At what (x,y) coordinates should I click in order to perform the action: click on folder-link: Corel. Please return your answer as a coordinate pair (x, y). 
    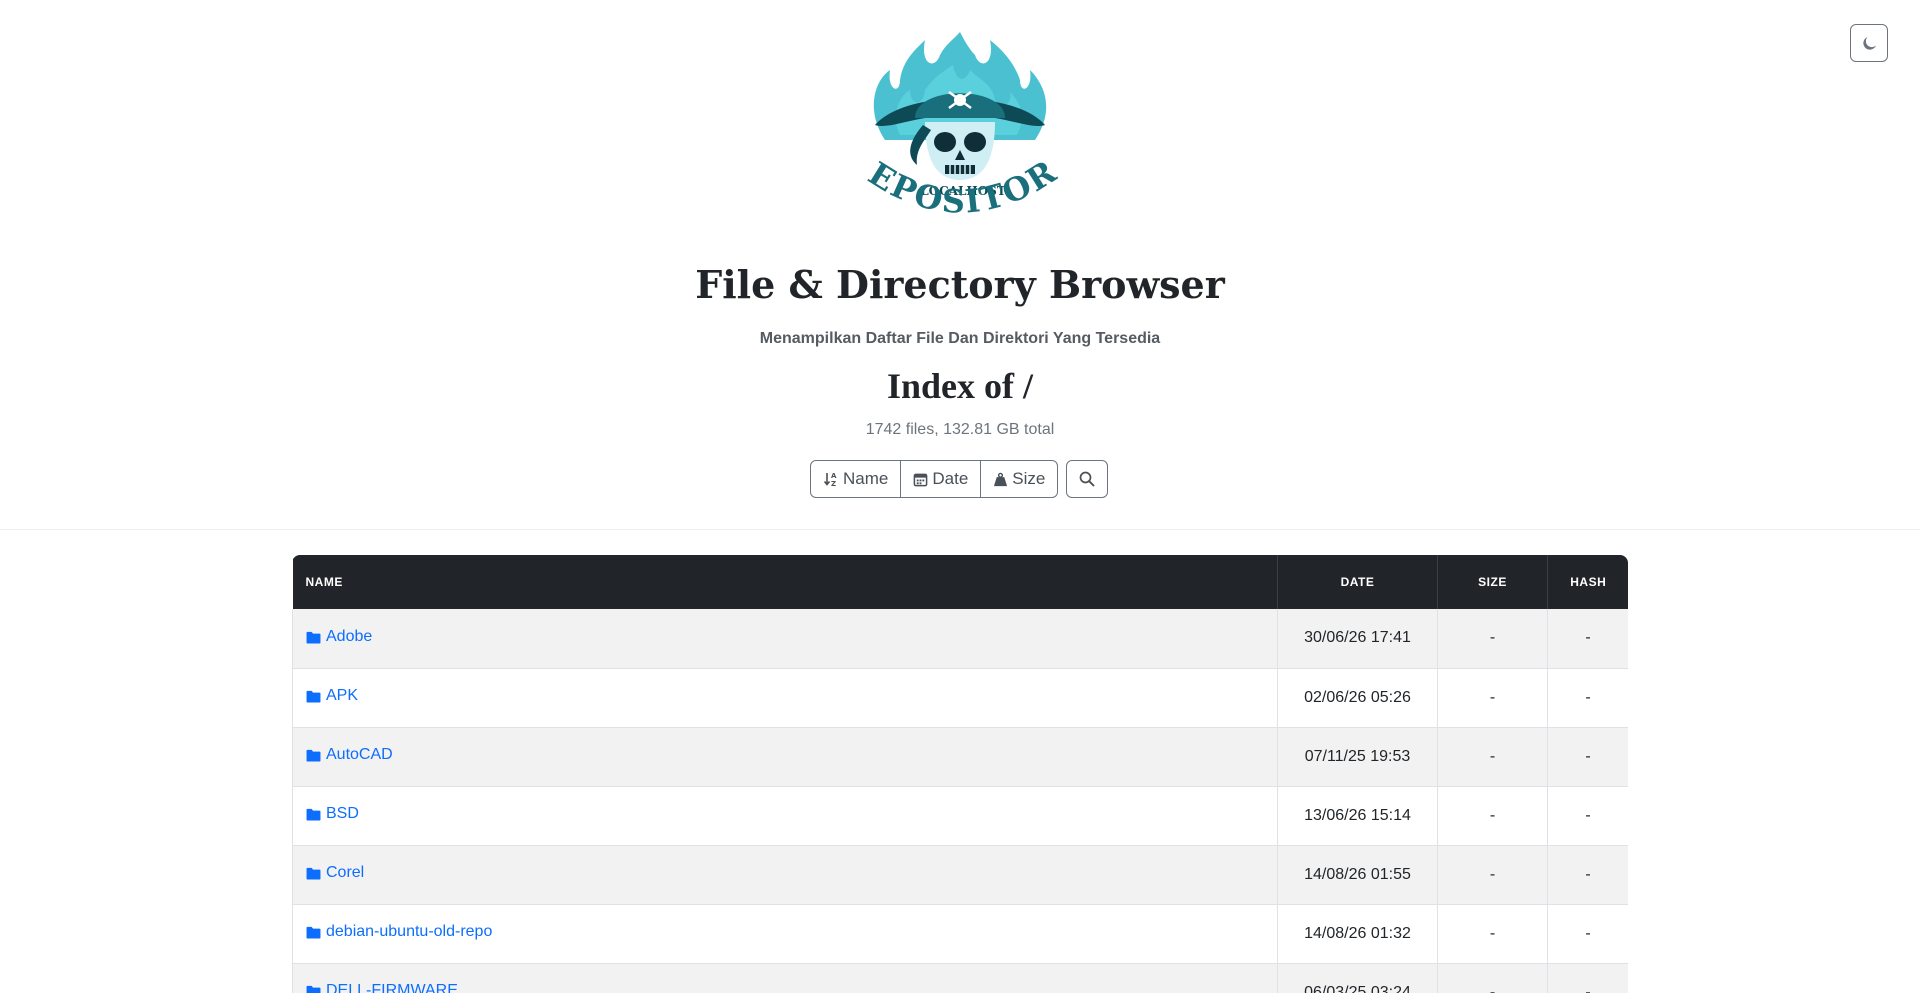
    Looking at the image, I should click on (335, 873).